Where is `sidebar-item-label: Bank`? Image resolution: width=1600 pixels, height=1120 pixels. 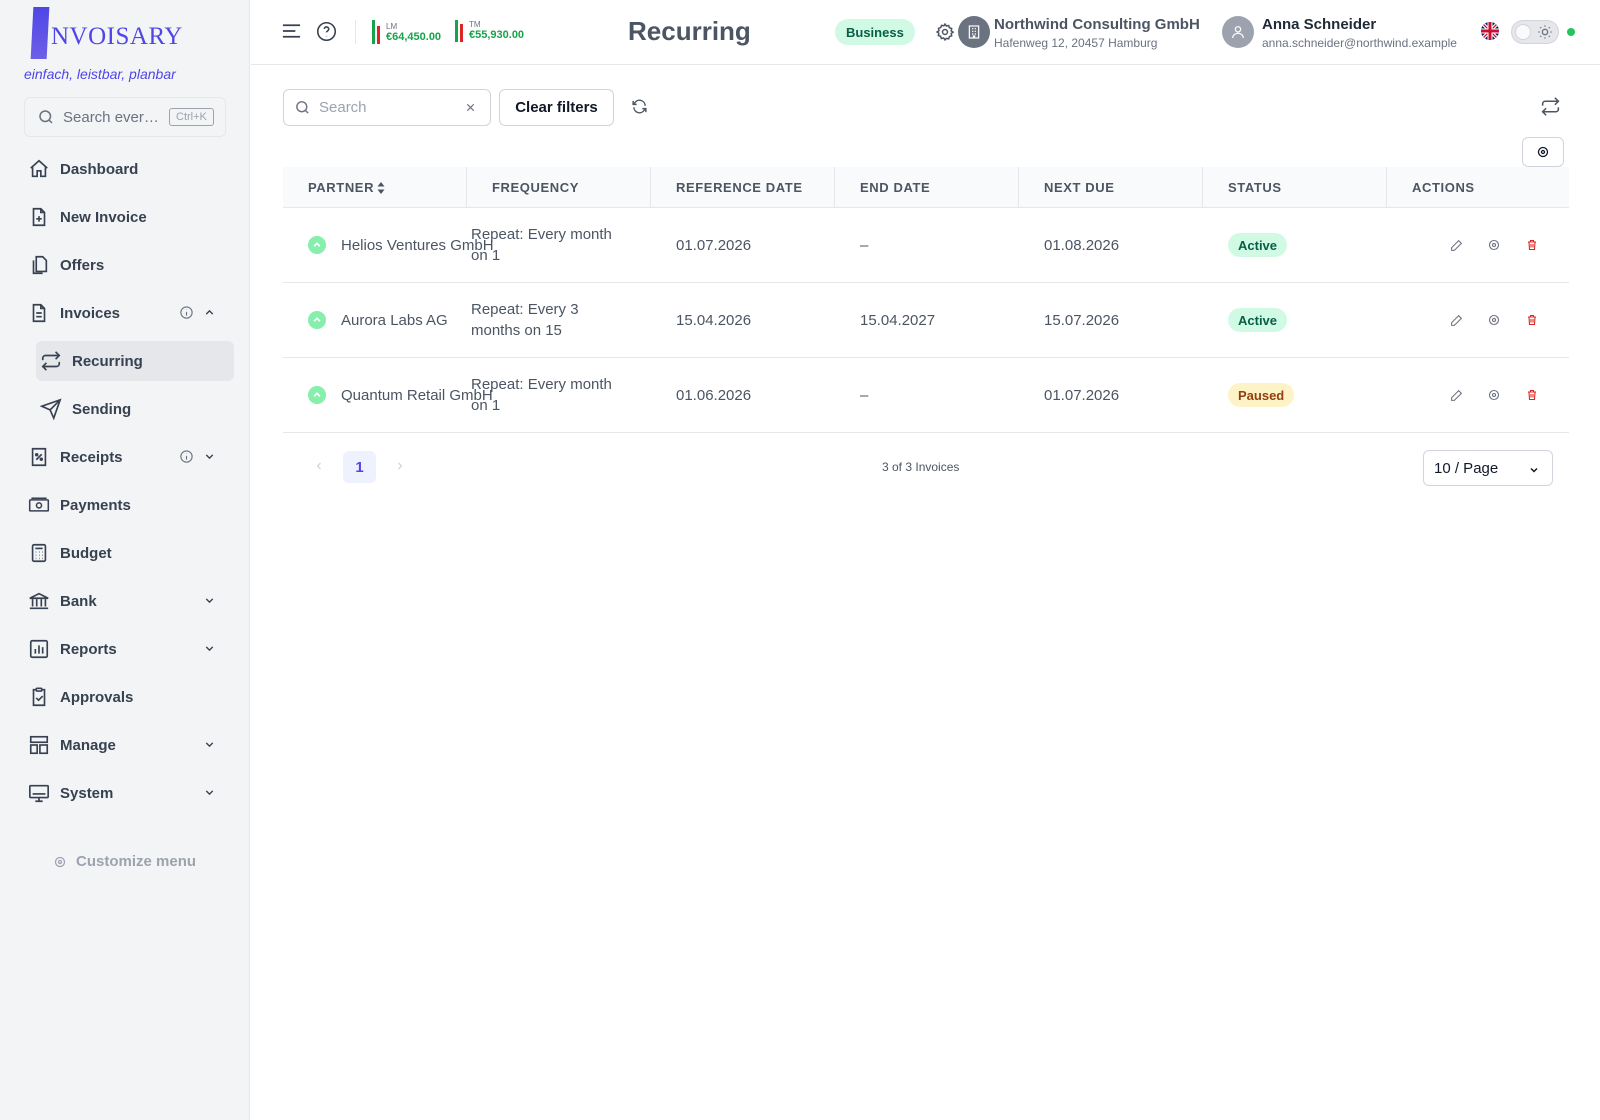
sidebar-item-label: Bank is located at coordinates (78, 601).